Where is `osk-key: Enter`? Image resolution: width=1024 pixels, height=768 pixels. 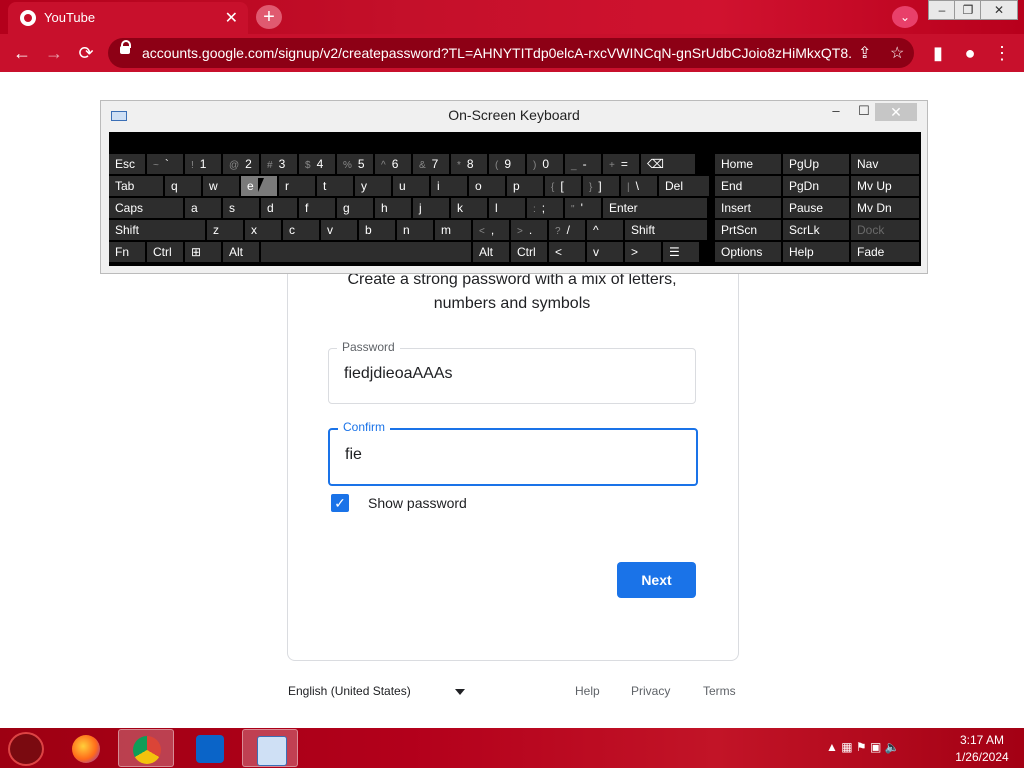
osk-key: Enter is located at coordinates (655, 208).